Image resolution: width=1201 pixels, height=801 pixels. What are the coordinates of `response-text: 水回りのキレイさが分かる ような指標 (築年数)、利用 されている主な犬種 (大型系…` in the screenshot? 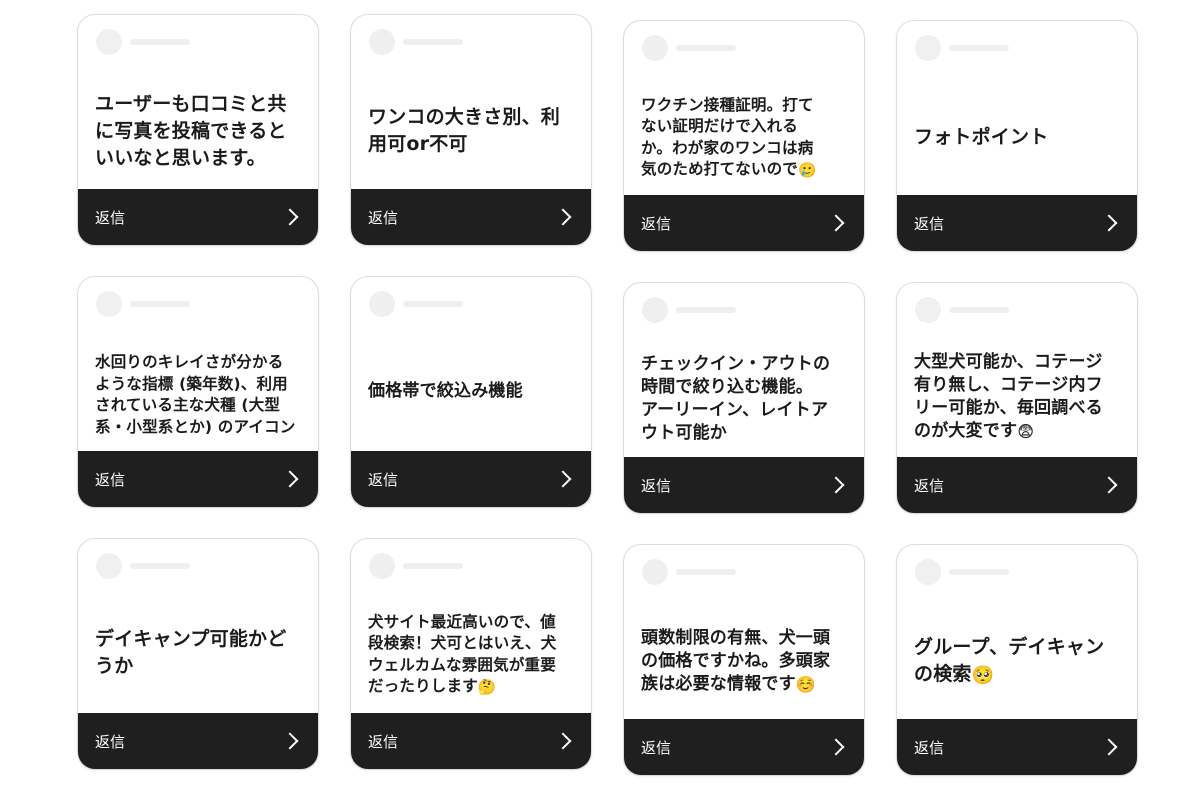 It's located at (195, 394).